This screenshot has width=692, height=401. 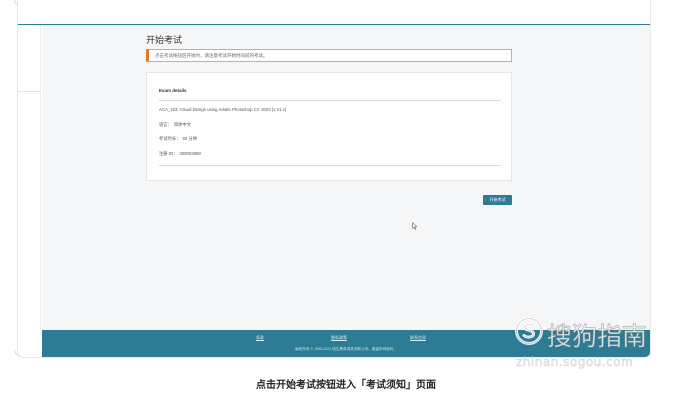 What do you see at coordinates (339, 338) in the screenshot?
I see `footer-link-privacy: 隐私政策` at bounding box center [339, 338].